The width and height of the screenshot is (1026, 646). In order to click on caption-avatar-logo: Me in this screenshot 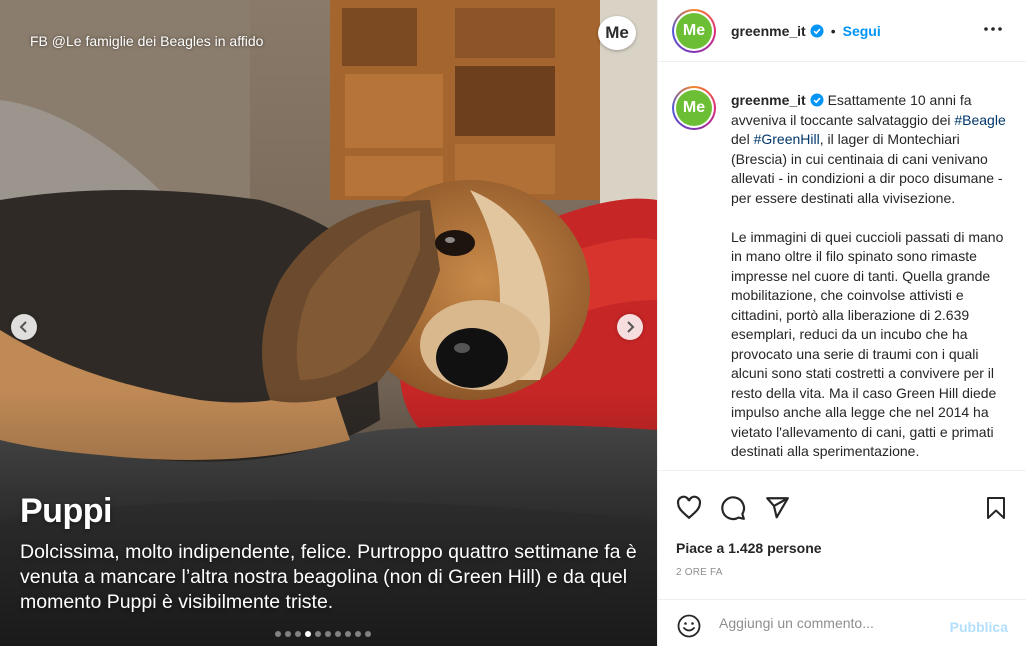, I will do `click(694, 108)`.